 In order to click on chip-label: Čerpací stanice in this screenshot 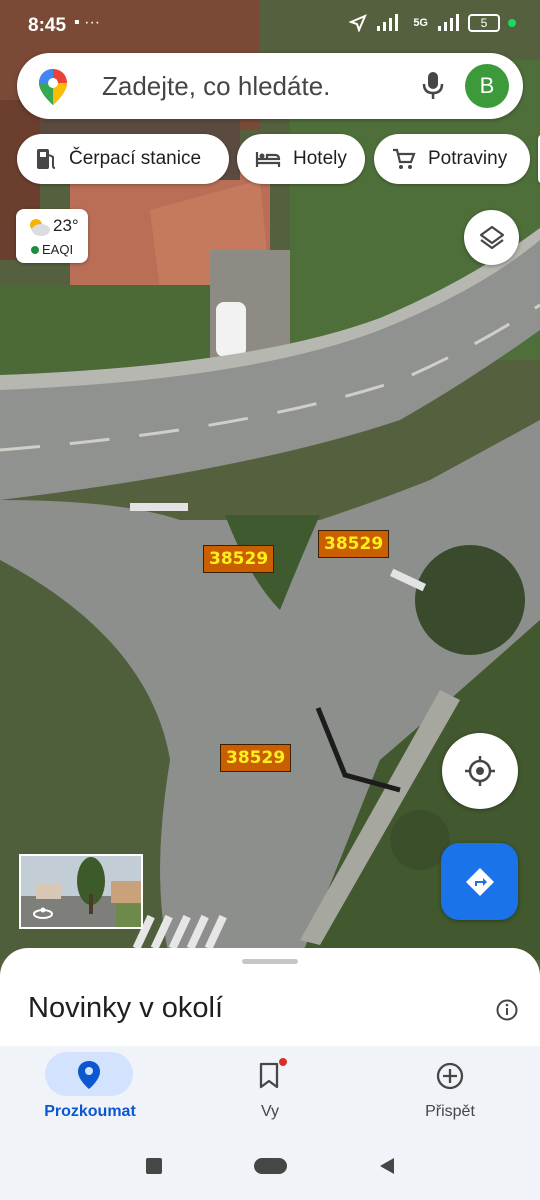, I will do `click(135, 158)`.